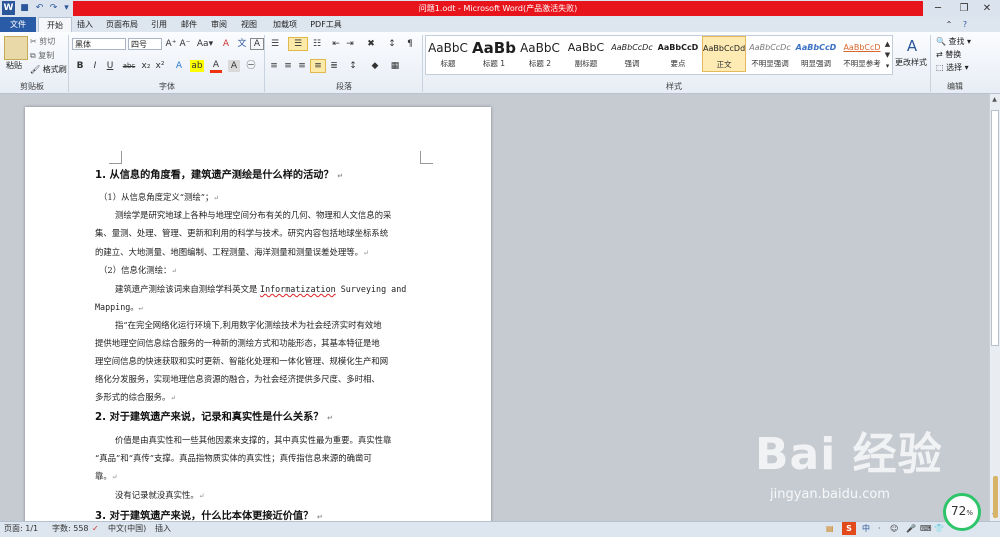  Describe the element at coordinates (995, 228) in the screenshot. I see `scroll-thumb` at that location.